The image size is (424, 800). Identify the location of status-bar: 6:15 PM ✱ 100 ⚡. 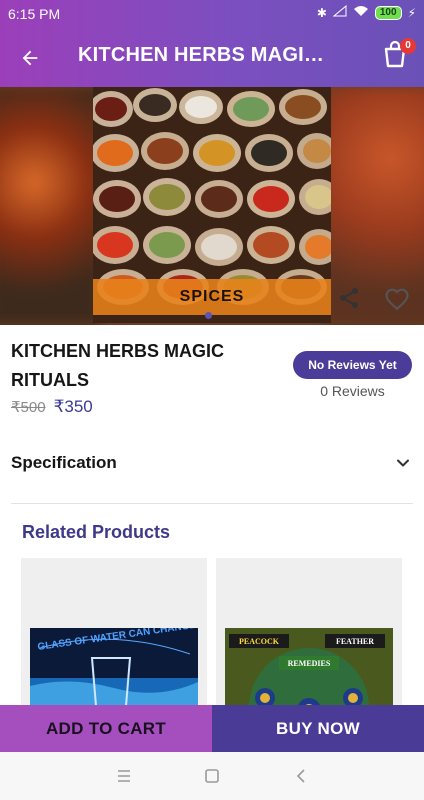
(212, 14).